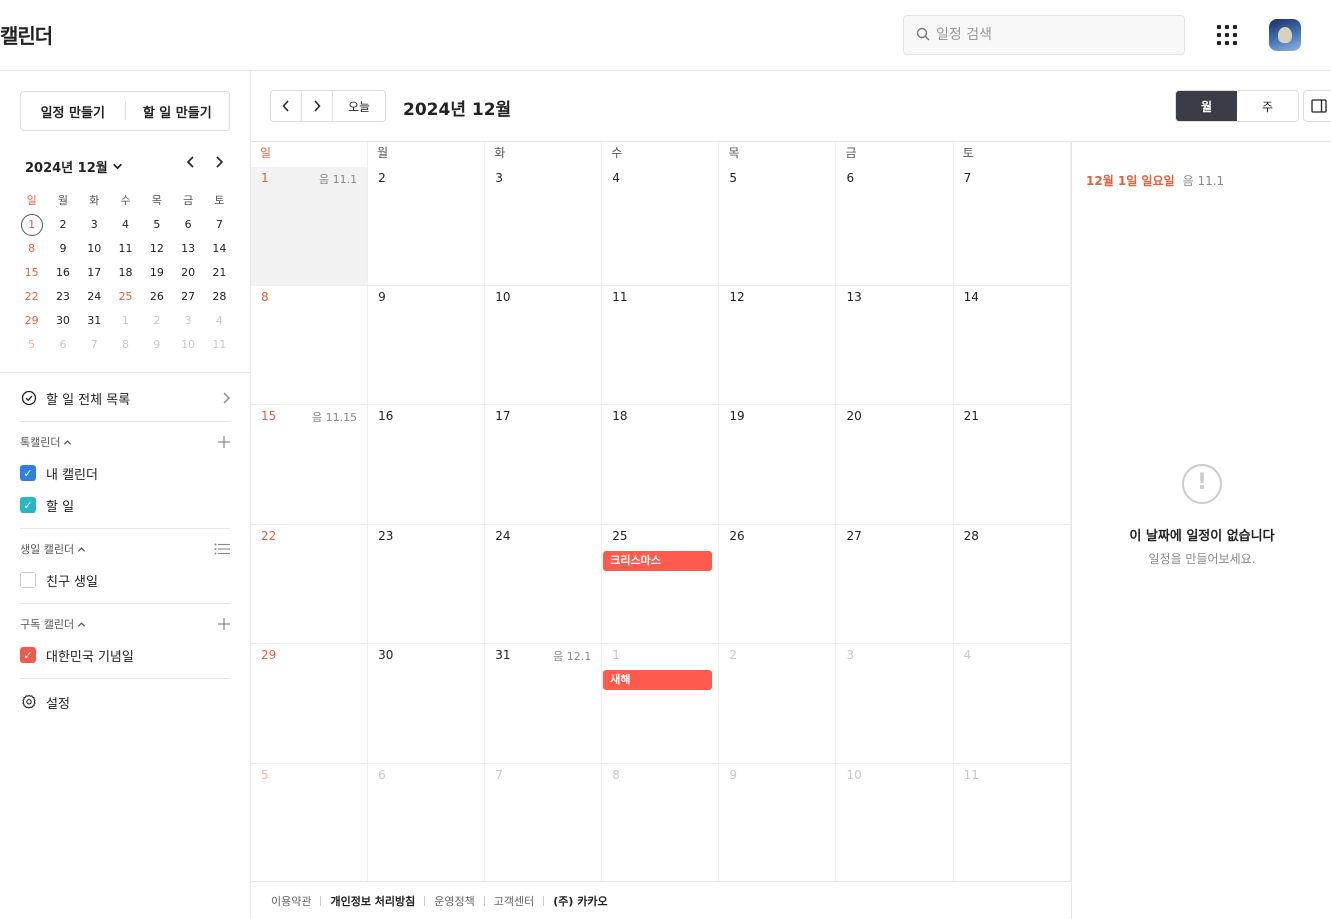 The height and width of the screenshot is (919, 1331). Describe the element at coordinates (310, 226) in the screenshot. I see `day-cell: 1 음 11.1` at that location.